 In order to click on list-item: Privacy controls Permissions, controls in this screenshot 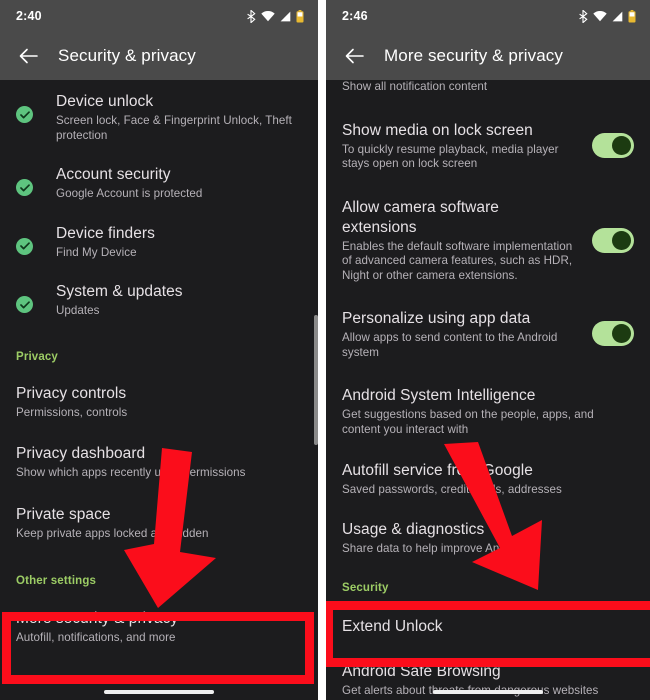, I will do `click(159, 392)`.